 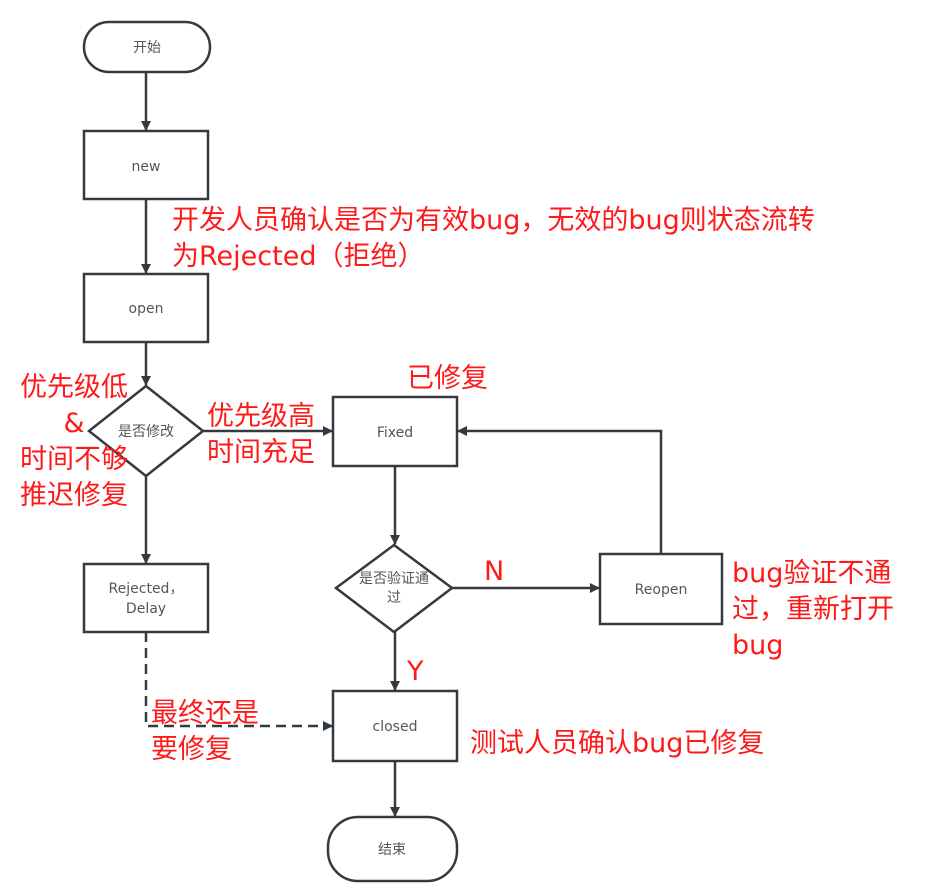 I want to click on annotation-yes: Y, so click(x=415, y=672).